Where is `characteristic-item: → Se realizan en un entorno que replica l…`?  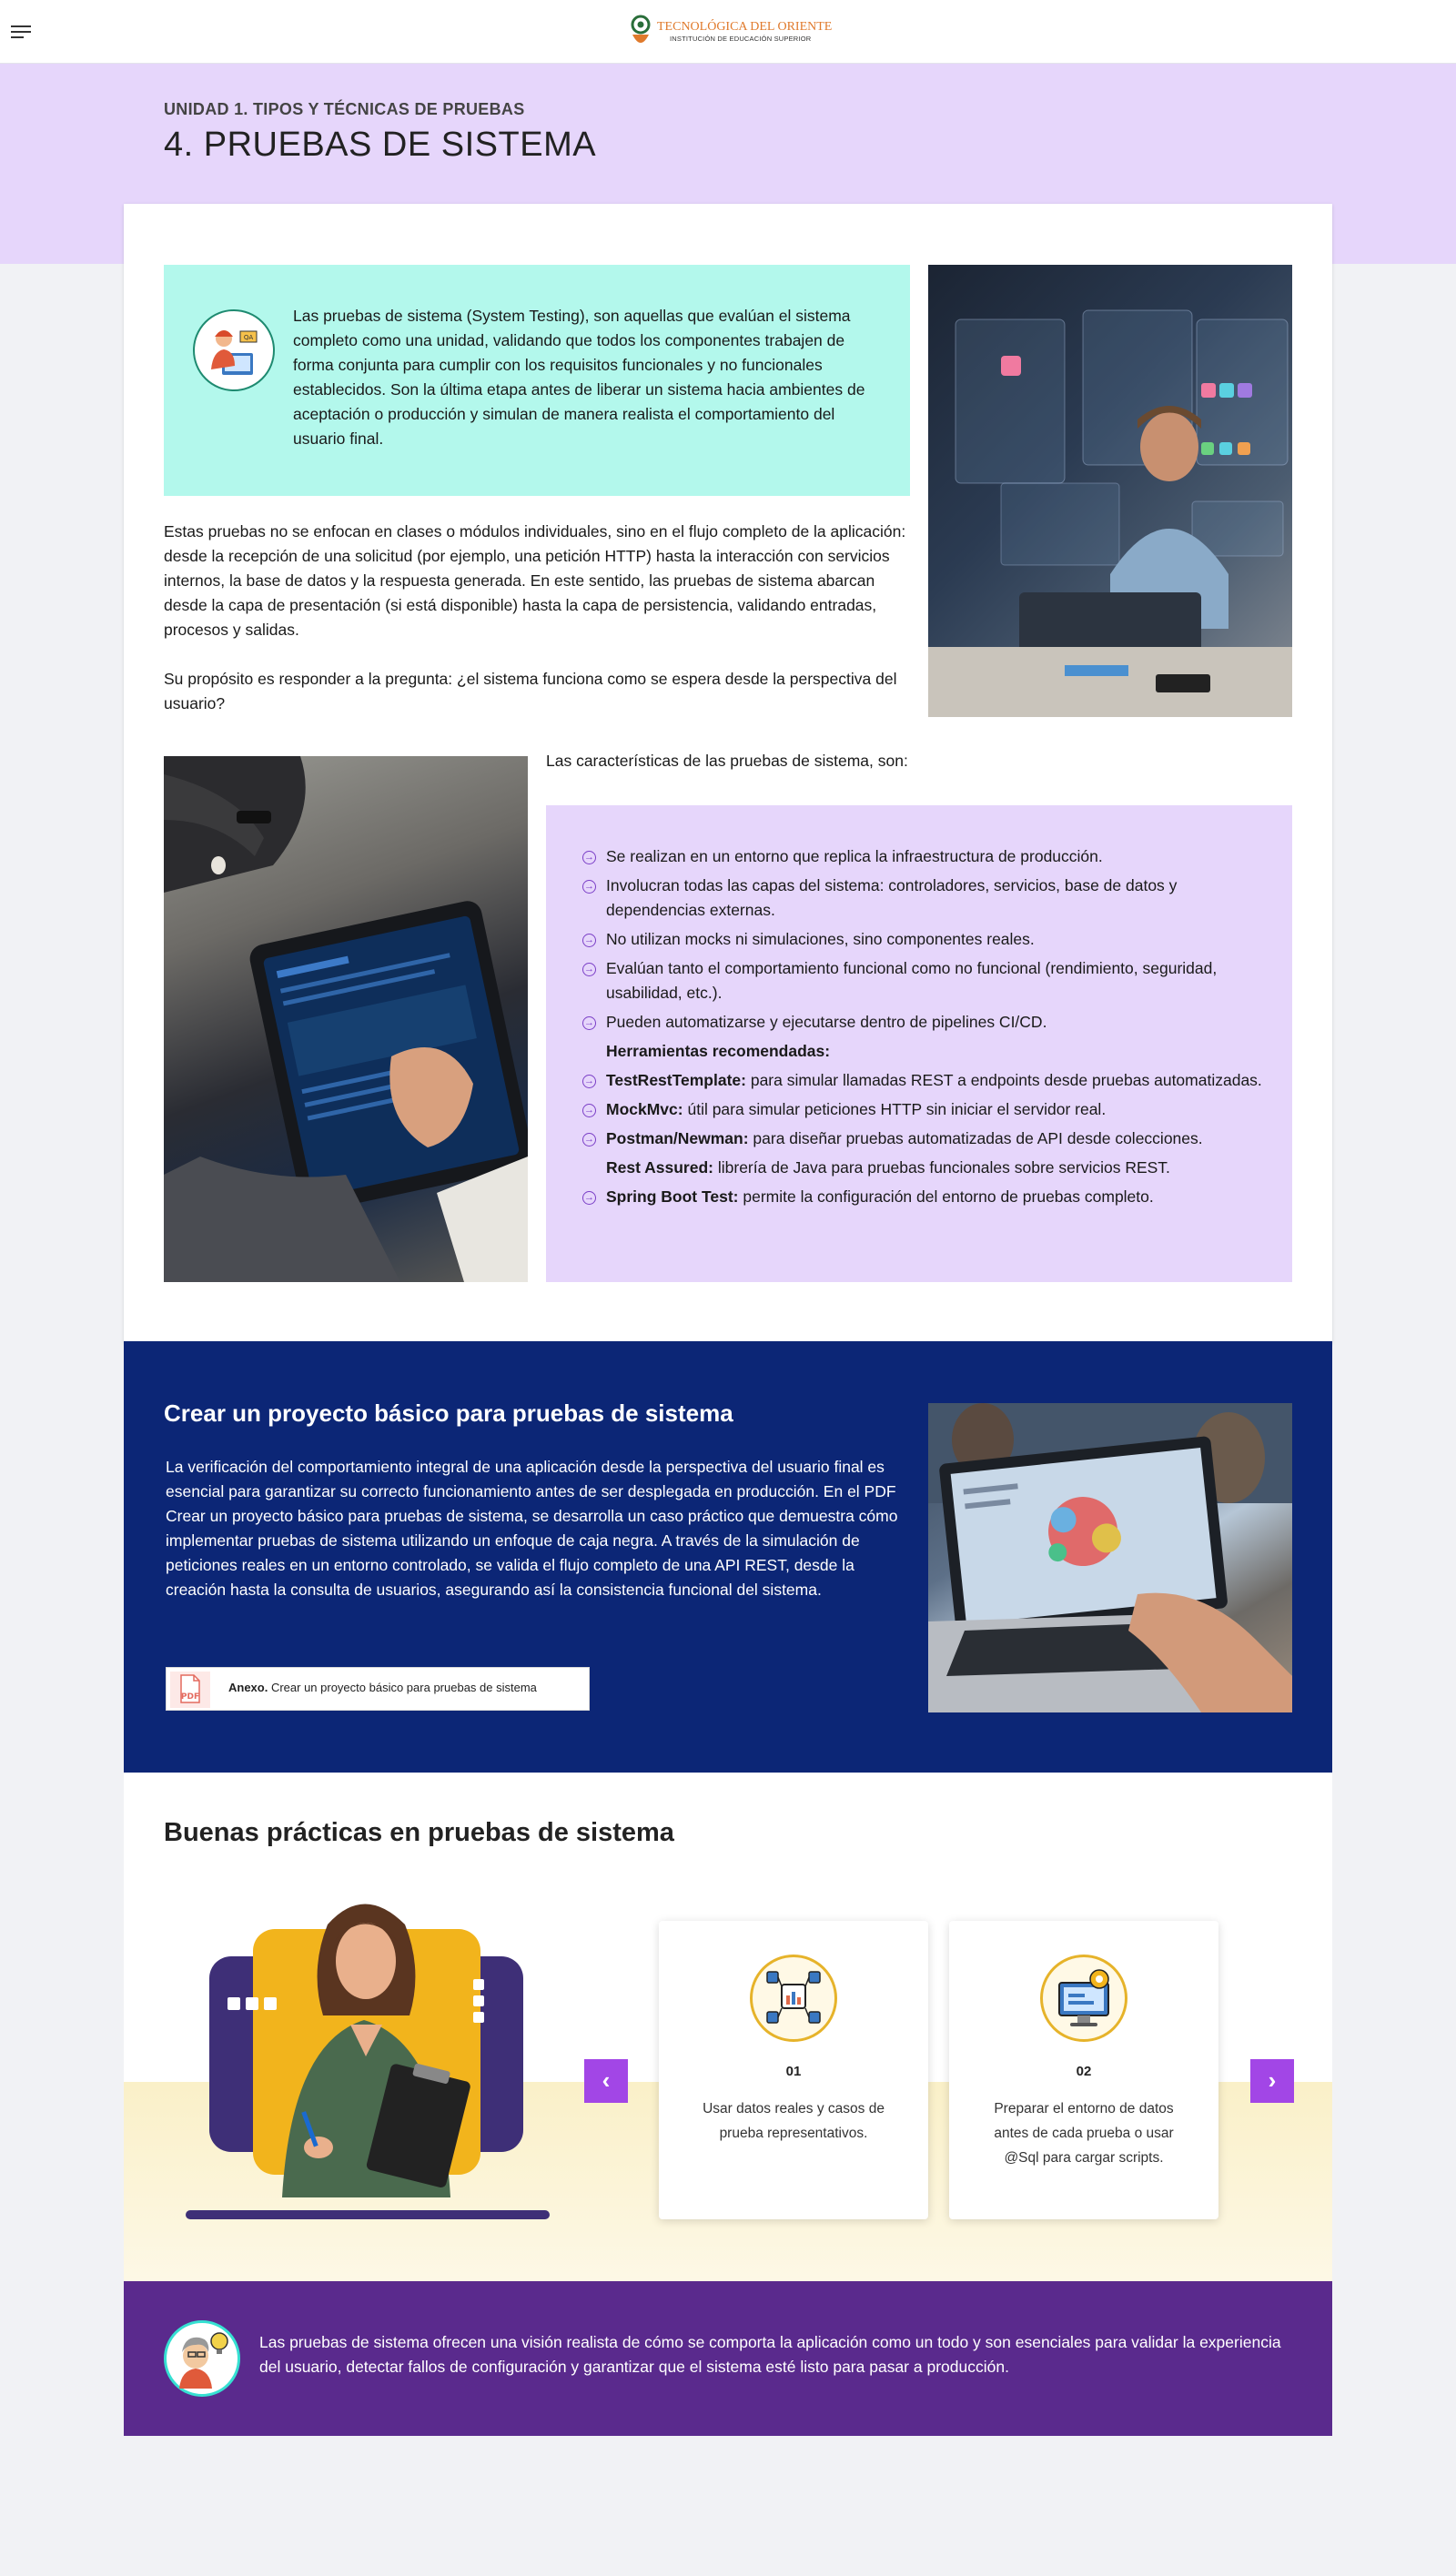 characteristic-item: → Se realizan en un entorno que replica l… is located at coordinates (843, 856).